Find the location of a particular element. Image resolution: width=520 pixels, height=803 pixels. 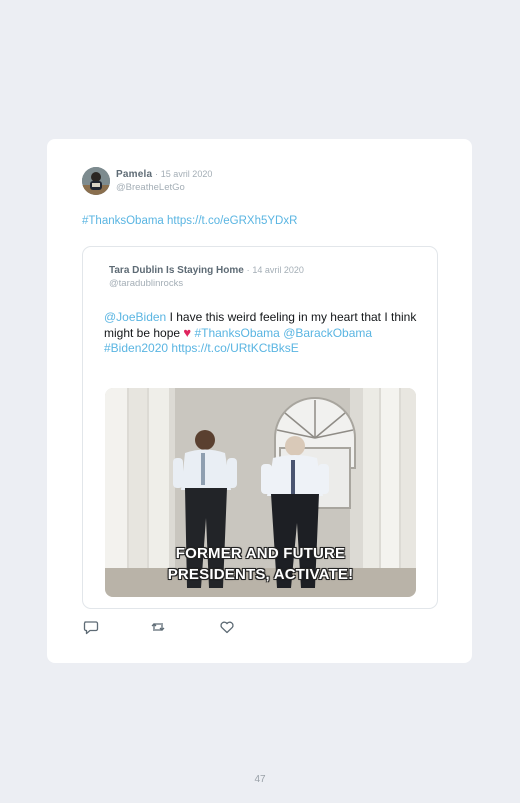

like-icon is located at coordinates (227, 627).